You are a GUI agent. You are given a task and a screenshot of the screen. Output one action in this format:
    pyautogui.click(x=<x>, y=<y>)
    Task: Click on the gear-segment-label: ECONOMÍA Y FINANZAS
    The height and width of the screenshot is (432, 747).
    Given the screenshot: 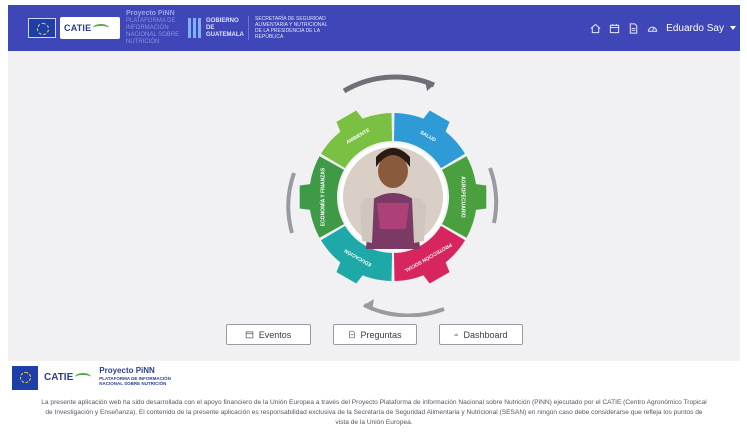 What is the action you would take?
    pyautogui.click(x=322, y=196)
    